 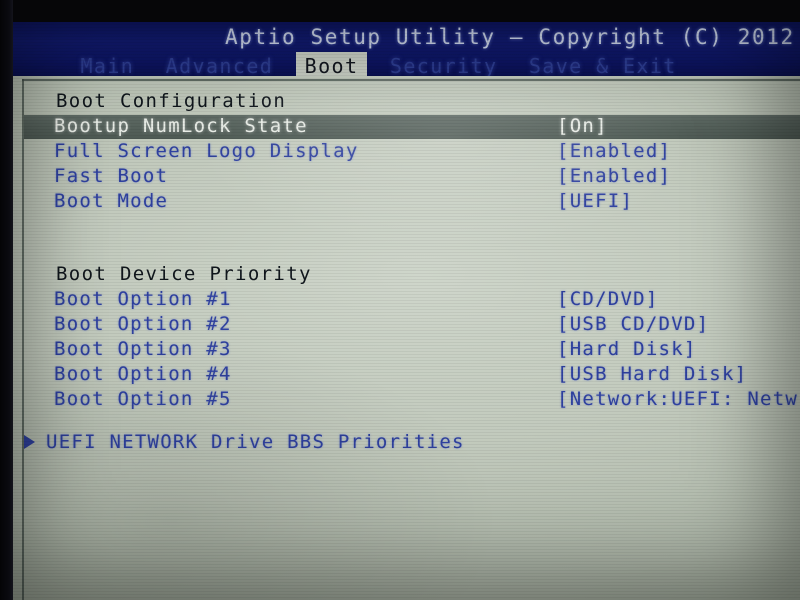 I want to click on triangle-right-icon, so click(x=29, y=442).